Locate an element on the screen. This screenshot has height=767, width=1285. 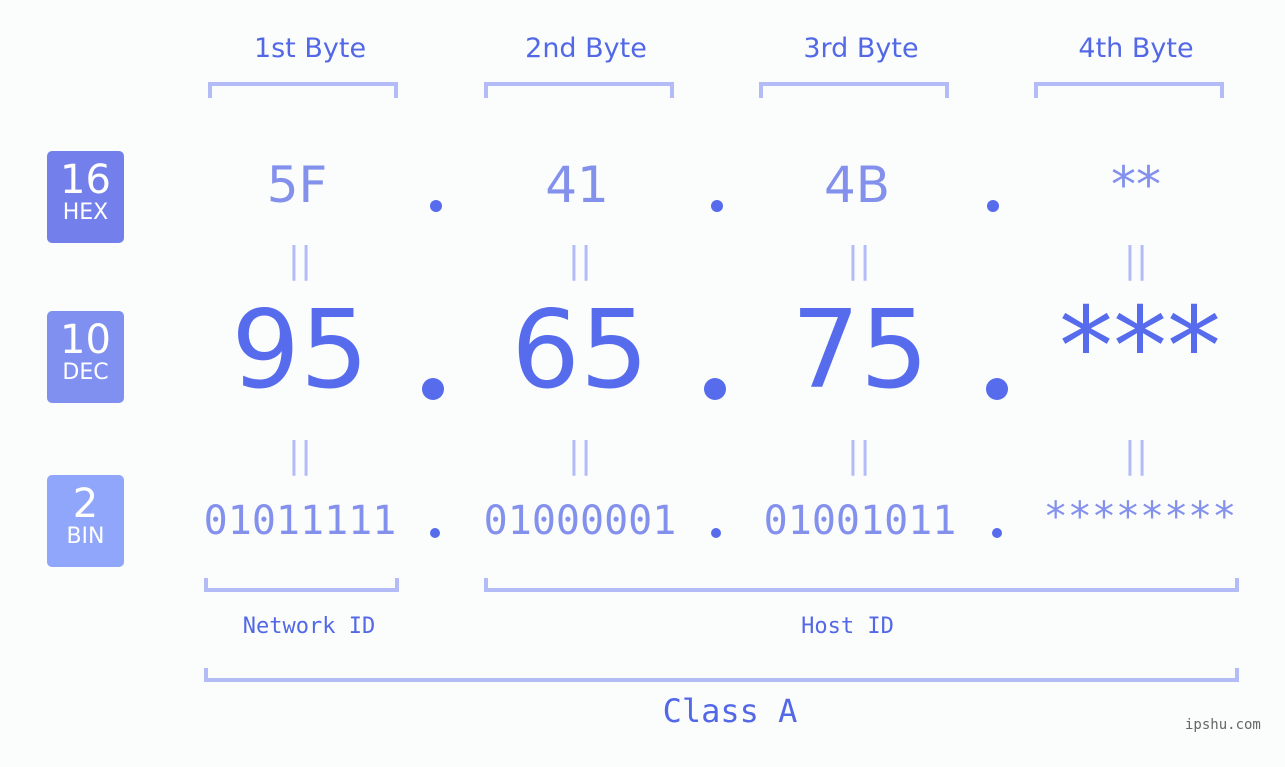
class-bracket is located at coordinates (721, 675).